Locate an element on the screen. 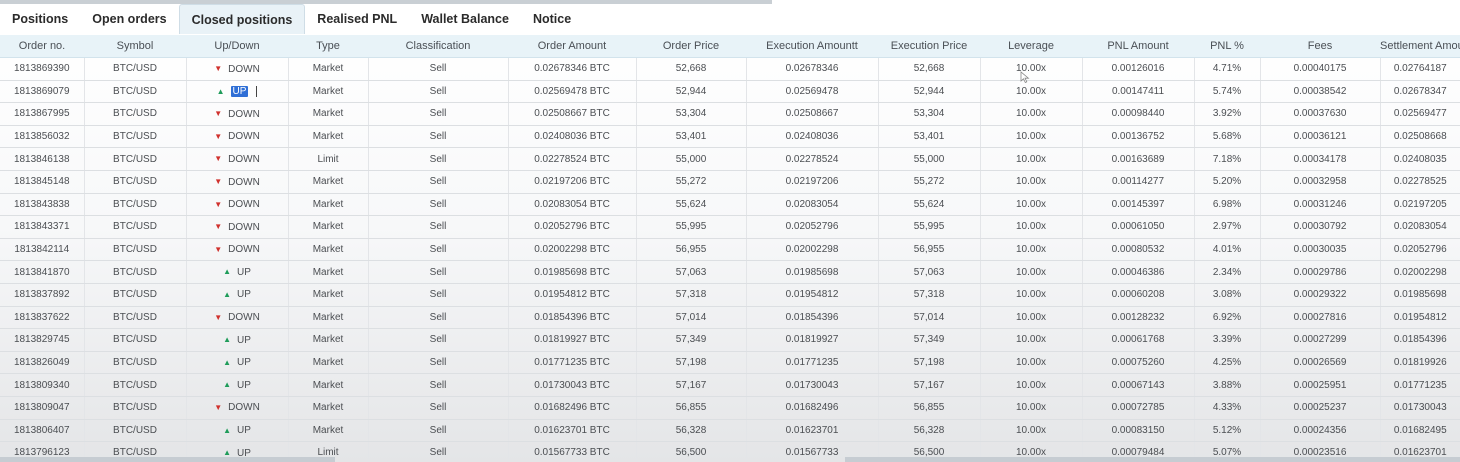  order-price-cell: 55,000 is located at coordinates (691, 159).